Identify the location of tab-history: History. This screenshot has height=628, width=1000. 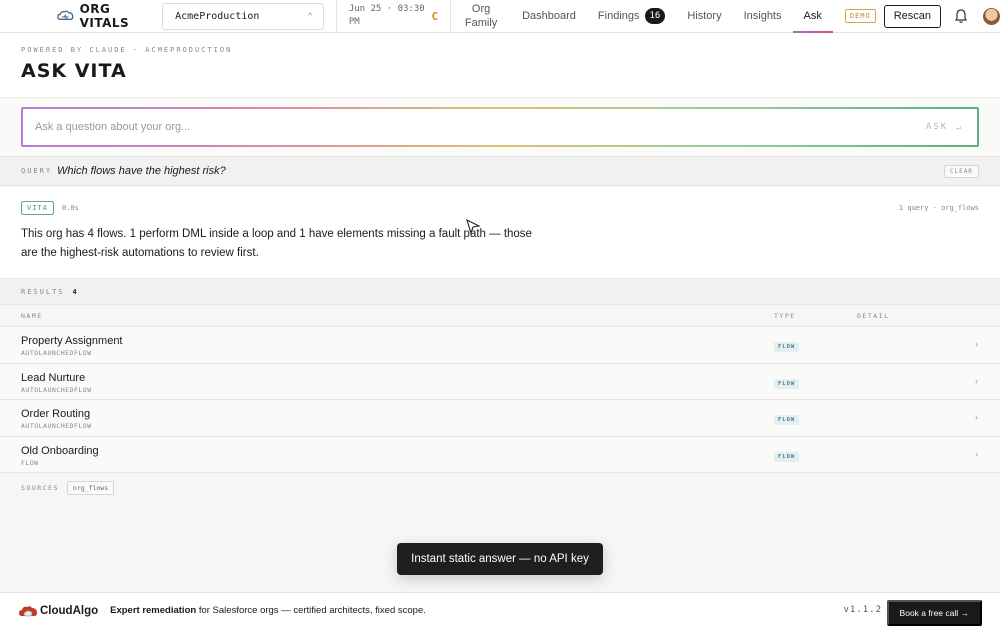
(704, 16).